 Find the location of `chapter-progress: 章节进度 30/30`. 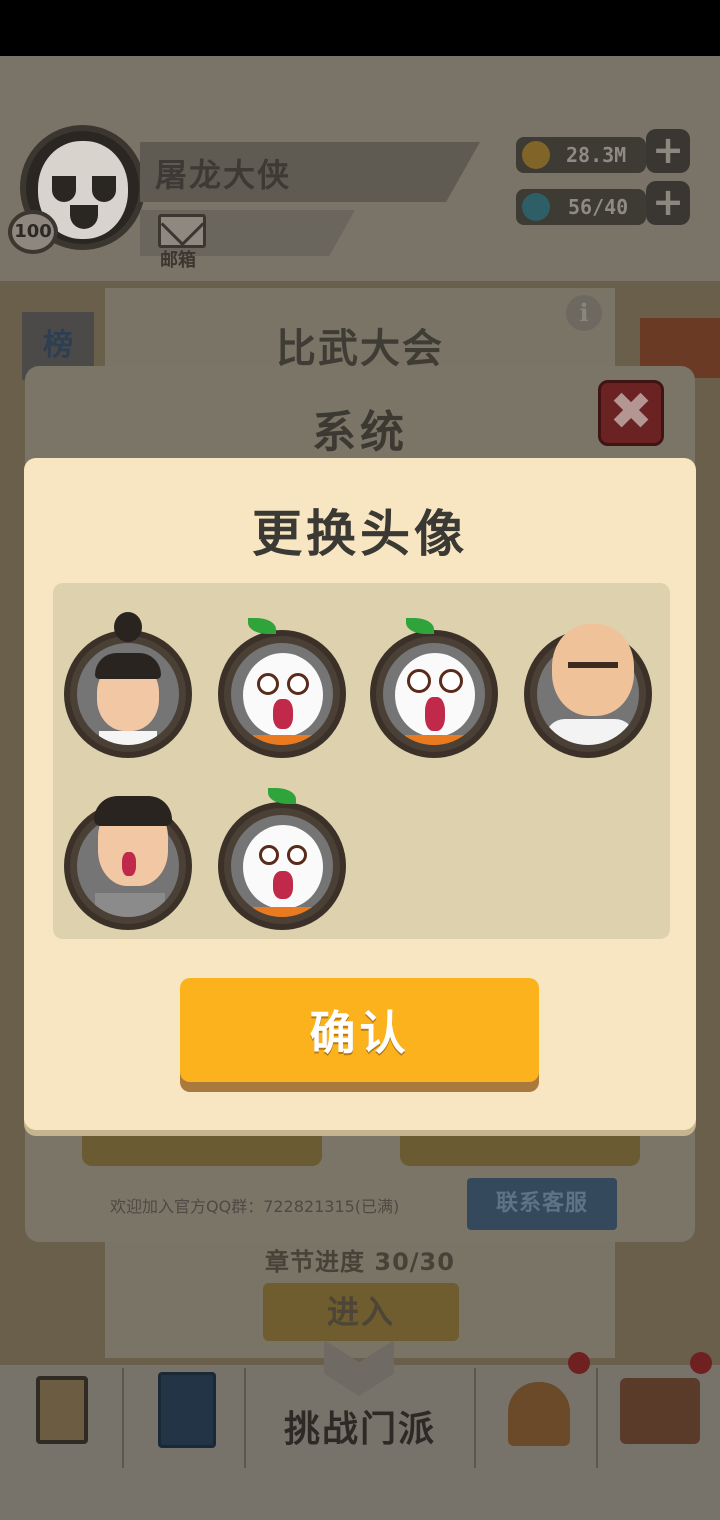

chapter-progress: 章节进度 30/30 is located at coordinates (360, 1262).